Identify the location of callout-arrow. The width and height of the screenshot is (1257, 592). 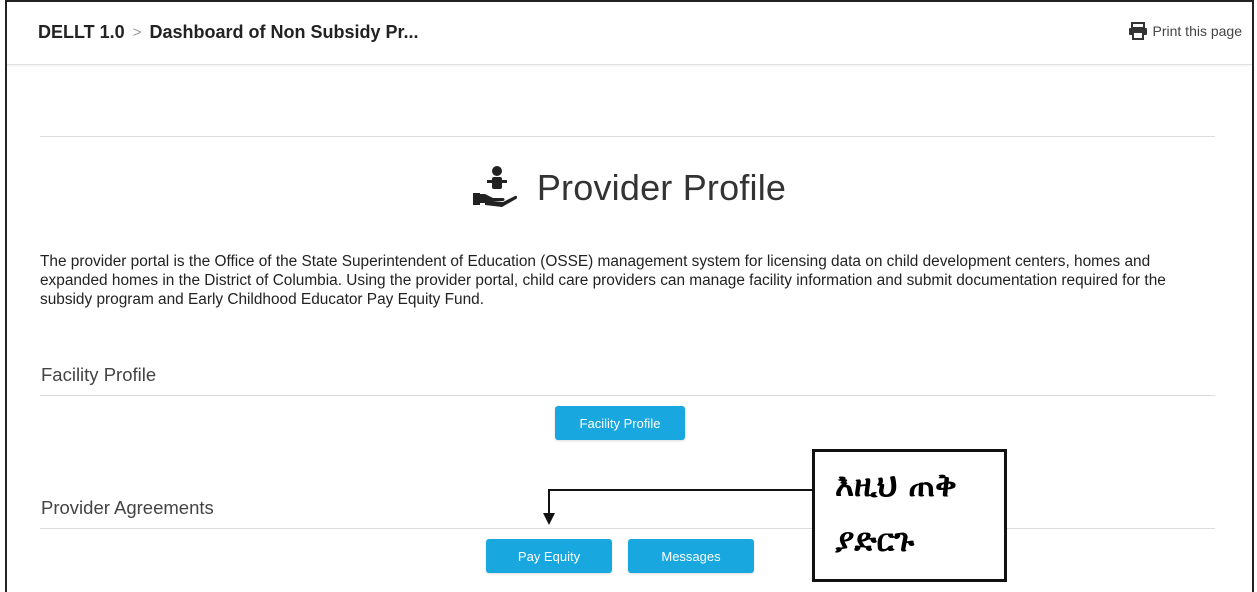
(677, 507).